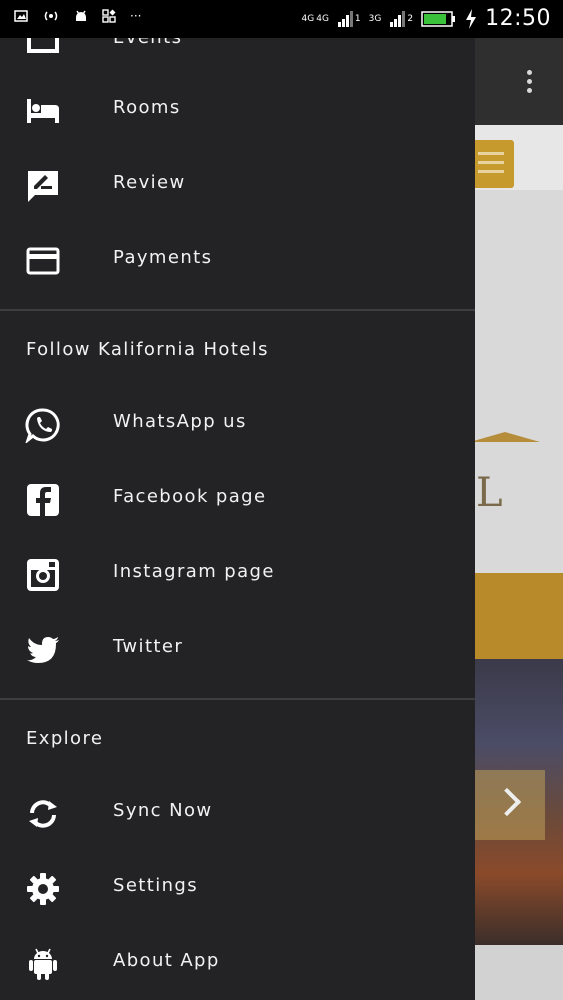 The image size is (563, 1000). Describe the element at coordinates (43, 186) in the screenshot. I see `review-icon` at that location.